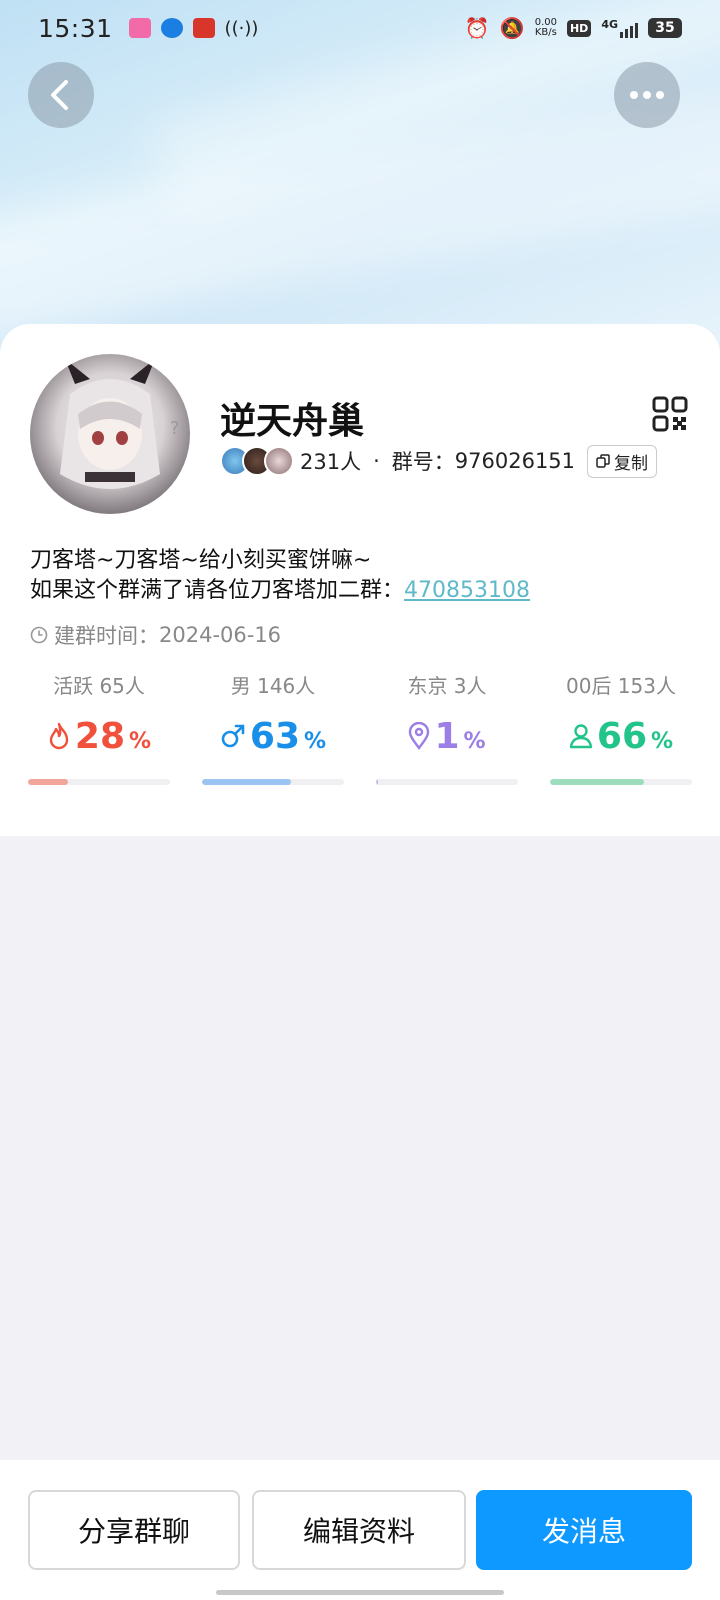  Describe the element at coordinates (584, 1530) in the screenshot. I see `send-message-button: 发消息` at that location.